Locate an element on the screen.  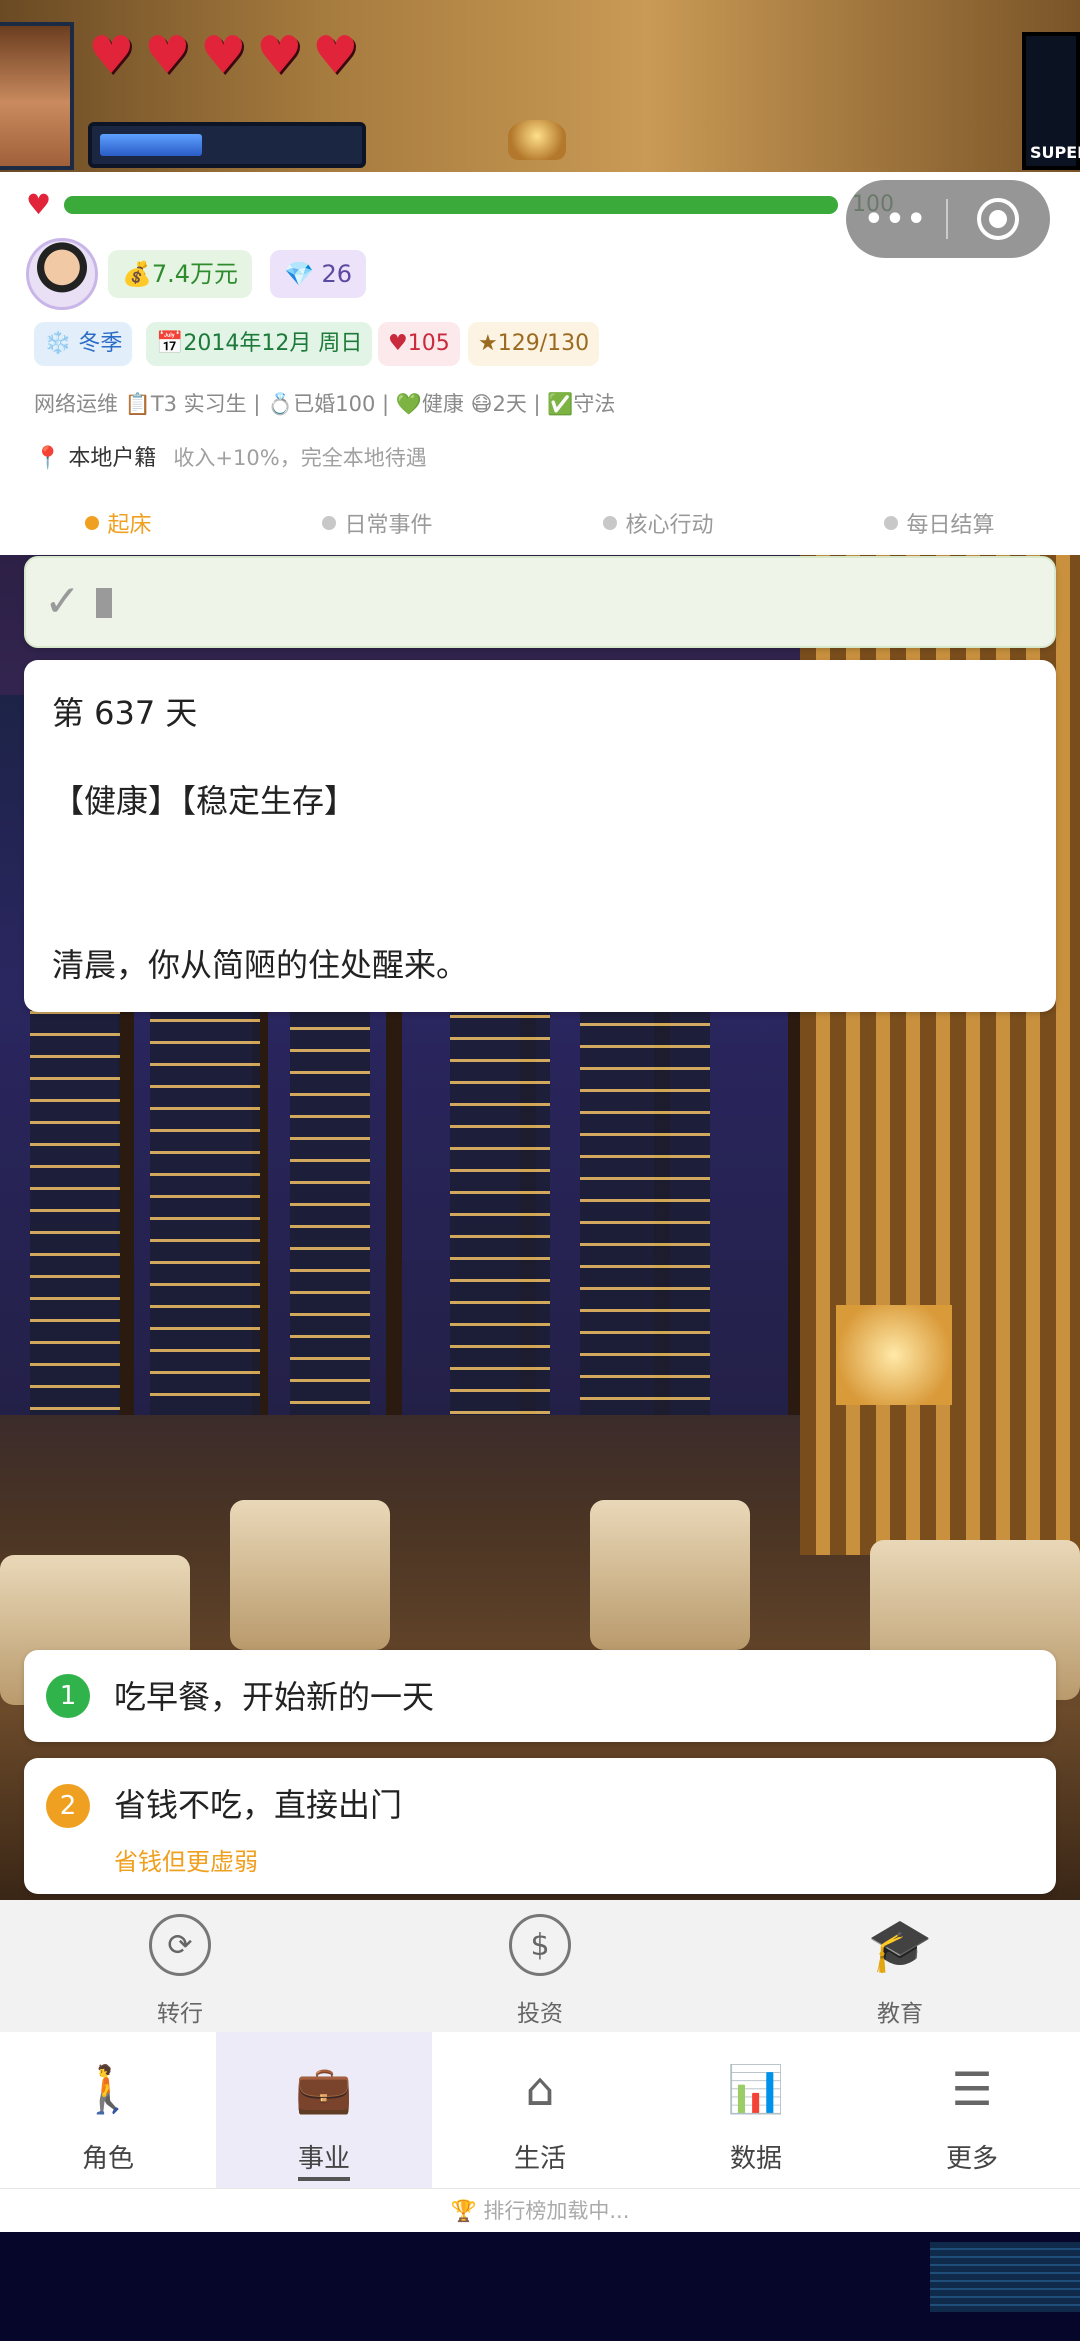
submenu-education: 🎓 教育 is located at coordinates (900, 1966).